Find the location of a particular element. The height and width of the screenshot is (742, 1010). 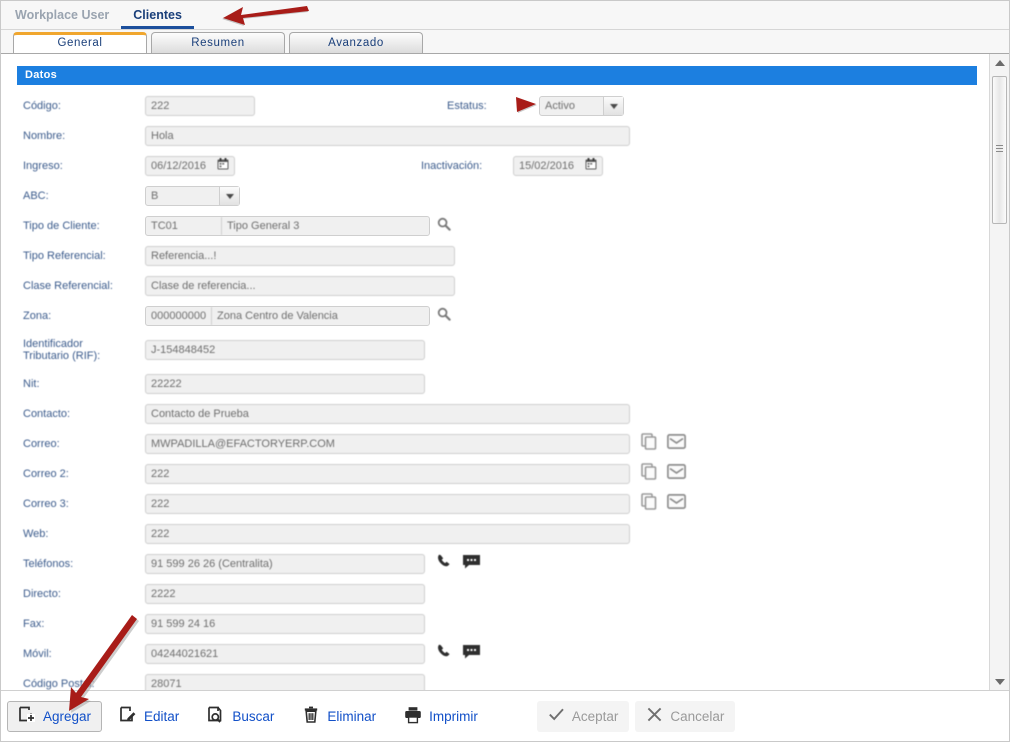

label-telefonos: Teléfonos: is located at coordinates (48, 564).